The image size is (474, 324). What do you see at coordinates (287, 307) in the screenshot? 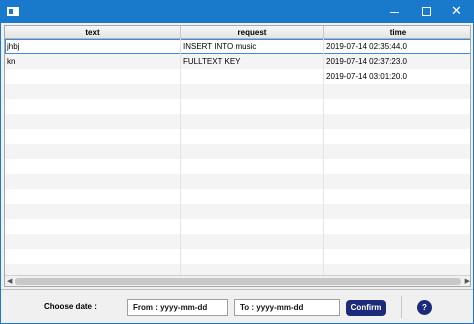
I see `to-date-field: To : yyyy-mm-dd` at bounding box center [287, 307].